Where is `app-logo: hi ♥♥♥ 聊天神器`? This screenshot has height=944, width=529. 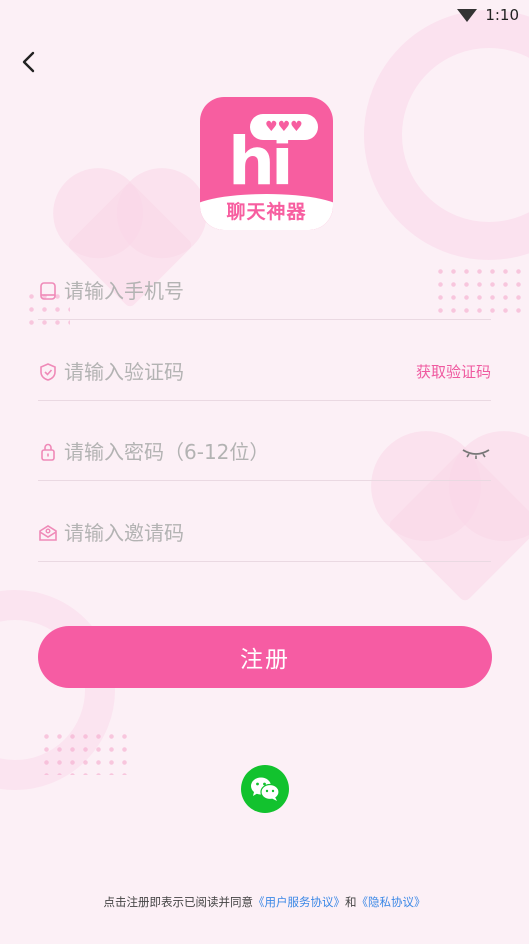 app-logo: hi ♥♥♥ 聊天神器 is located at coordinates (266, 163).